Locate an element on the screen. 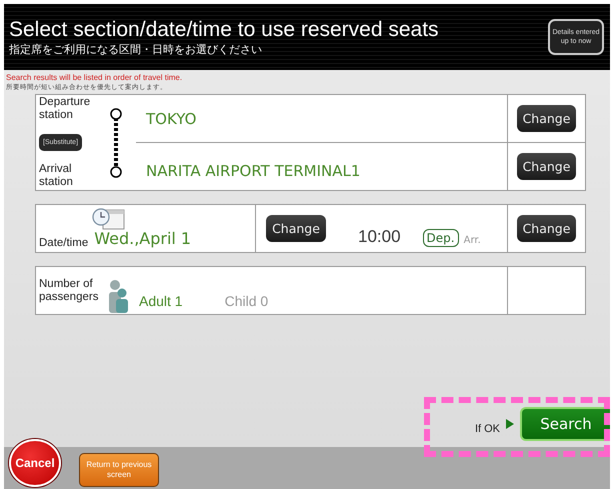 The image size is (614, 489). datetime-label: Date/time is located at coordinates (63, 243).